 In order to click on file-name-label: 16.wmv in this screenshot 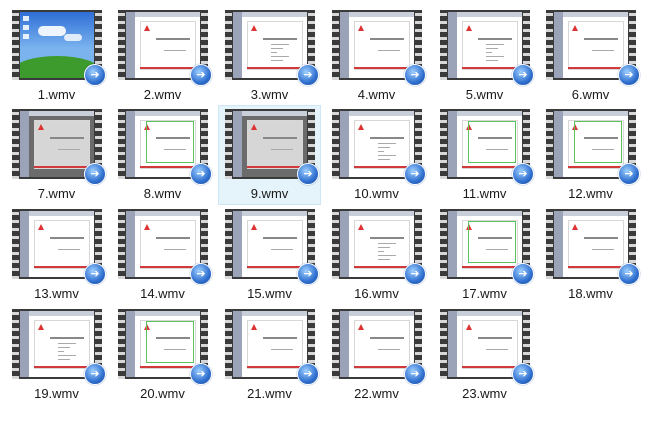, I will do `click(376, 293)`.